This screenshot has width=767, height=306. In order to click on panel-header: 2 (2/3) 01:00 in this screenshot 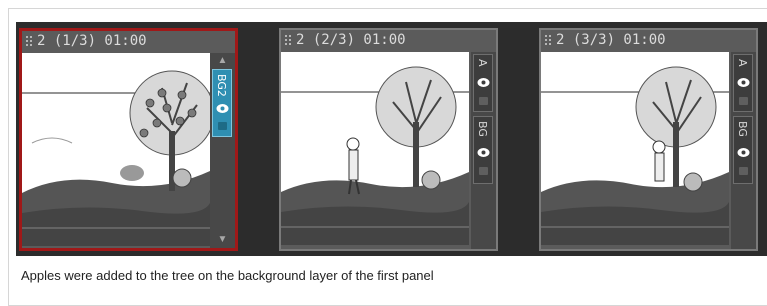, I will do `click(388, 40)`.